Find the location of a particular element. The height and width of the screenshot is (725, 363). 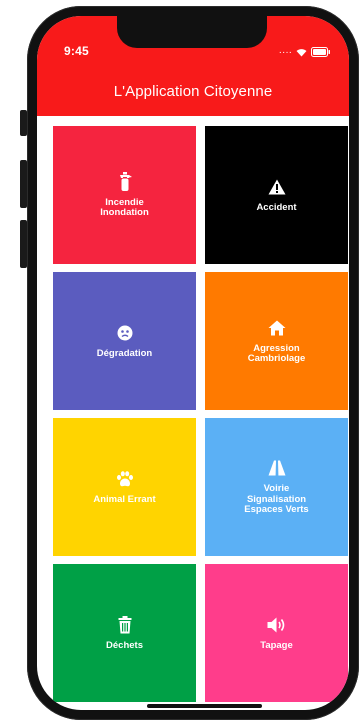

tile-voirie: Voirie Signalisation Espaces Verts is located at coordinates (276, 487).